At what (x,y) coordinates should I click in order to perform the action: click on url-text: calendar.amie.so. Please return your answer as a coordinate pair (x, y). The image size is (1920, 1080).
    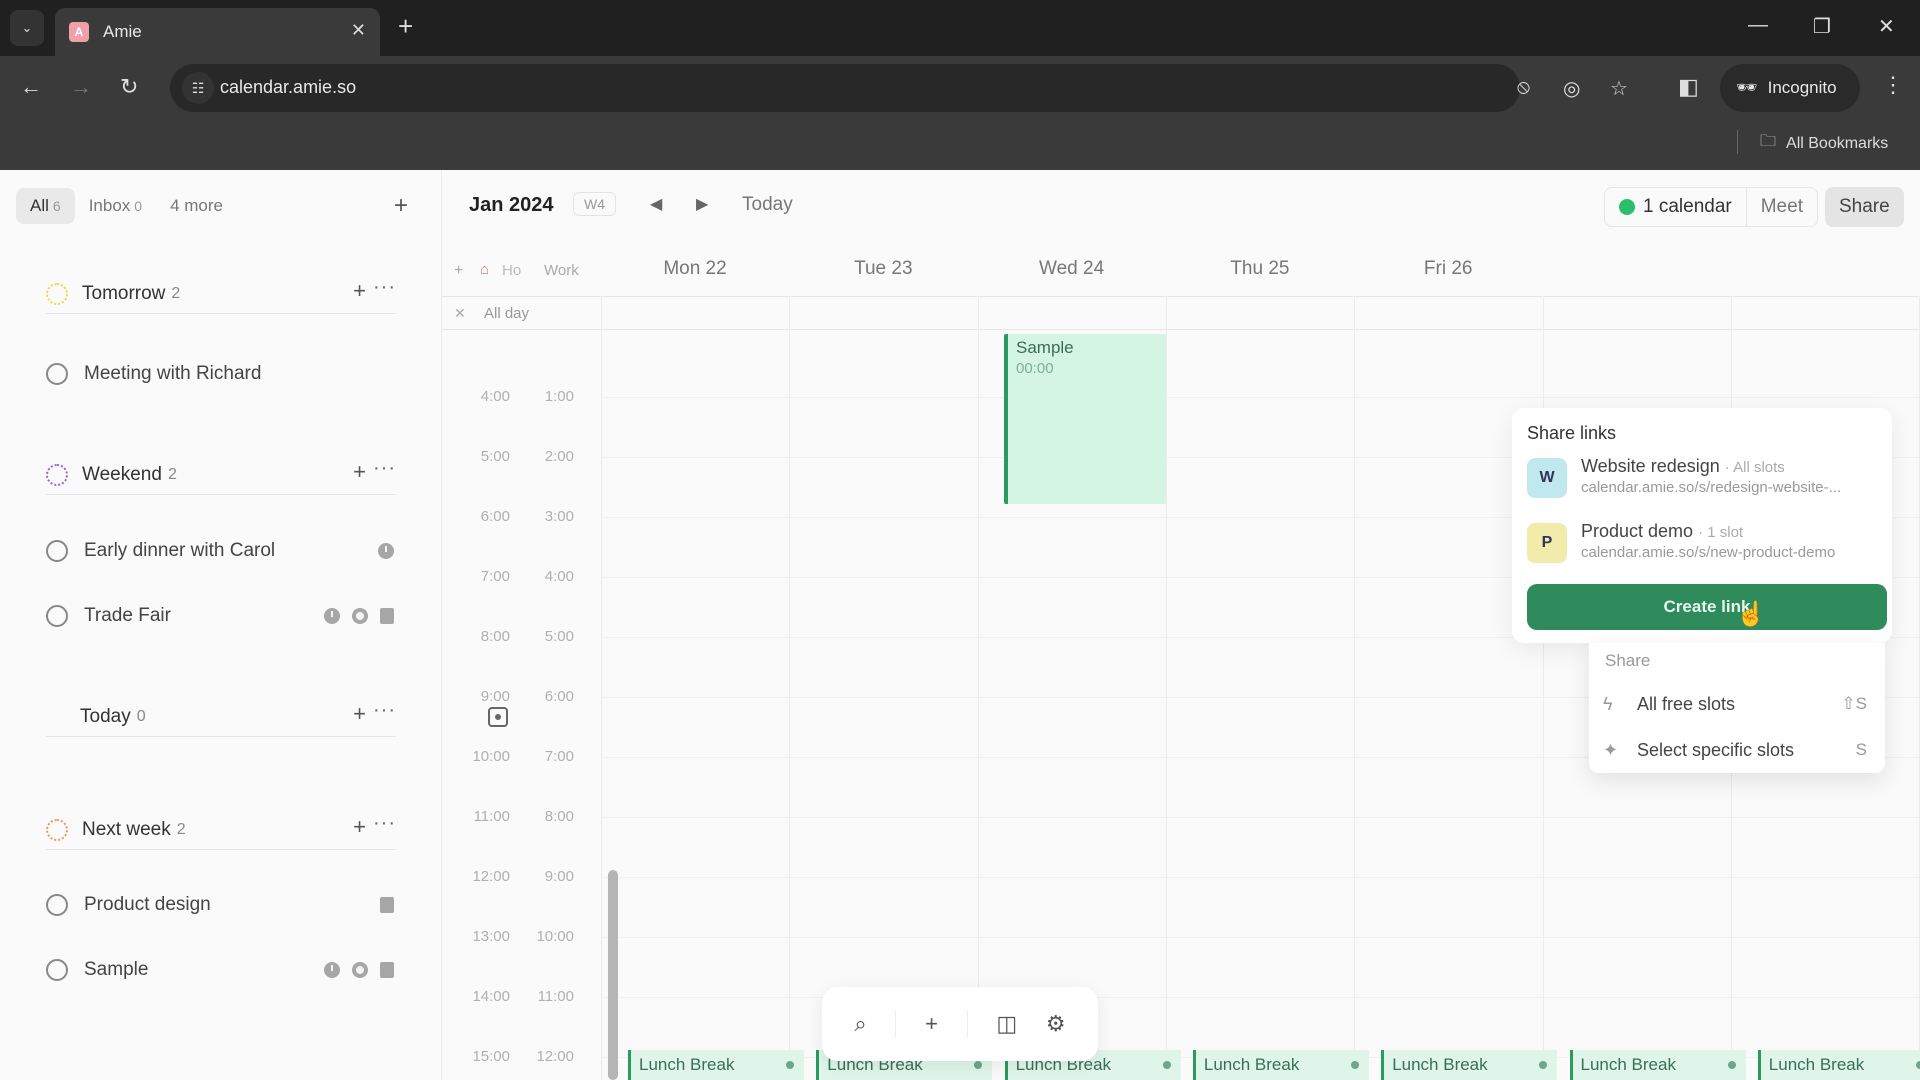
    Looking at the image, I should click on (288, 87).